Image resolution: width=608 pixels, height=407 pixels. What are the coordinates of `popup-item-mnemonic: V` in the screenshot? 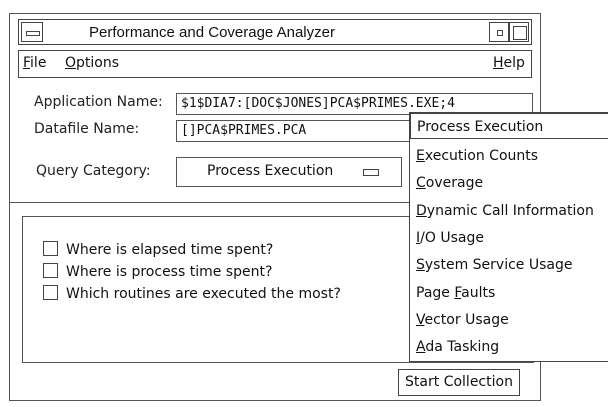 It's located at (420, 320).